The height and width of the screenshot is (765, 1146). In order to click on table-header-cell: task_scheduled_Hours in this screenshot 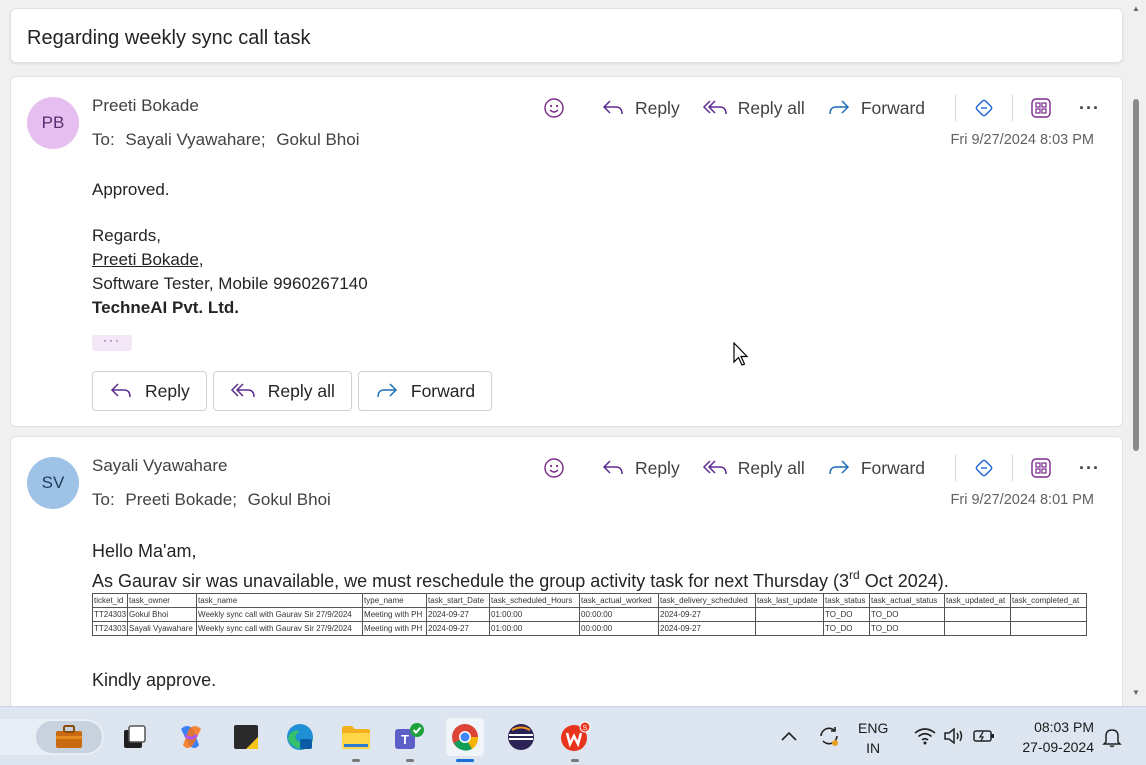, I will do `click(535, 600)`.